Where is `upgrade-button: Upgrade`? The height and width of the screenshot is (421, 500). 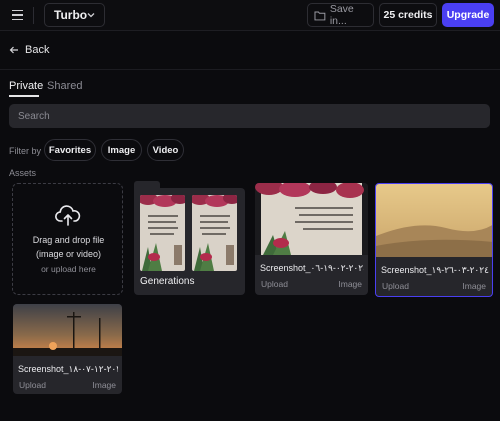 upgrade-button: Upgrade is located at coordinates (468, 15).